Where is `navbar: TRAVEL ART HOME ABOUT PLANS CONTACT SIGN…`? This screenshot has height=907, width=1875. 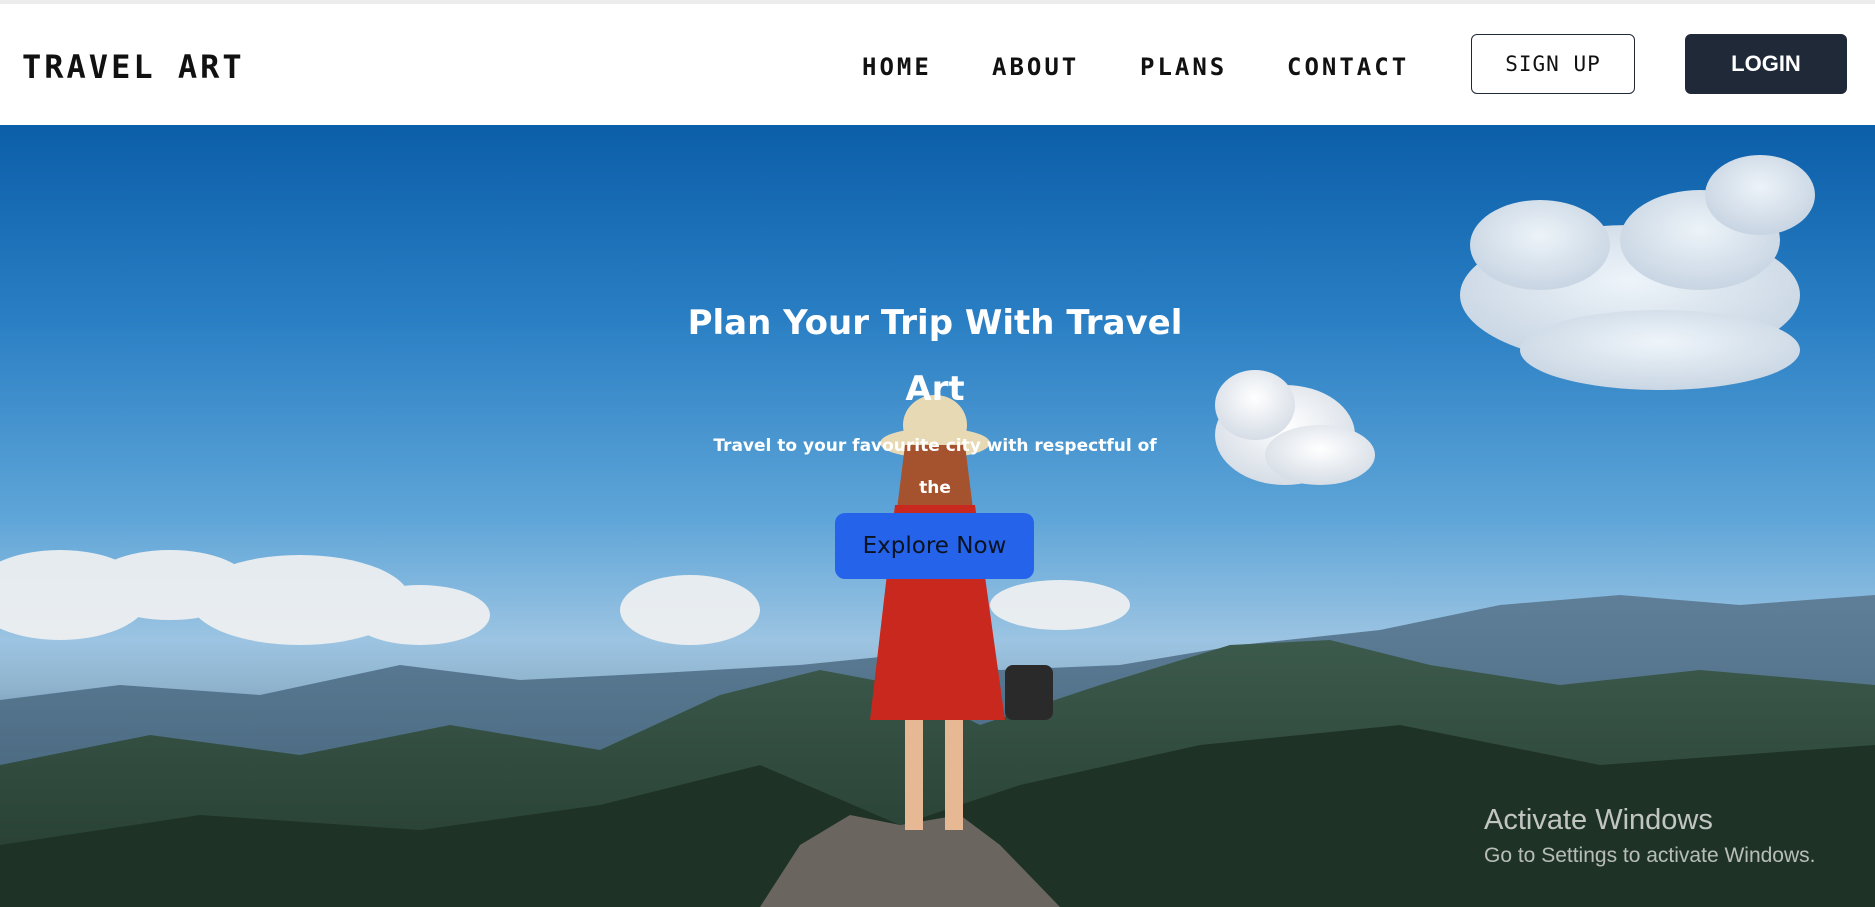 navbar: TRAVEL ART HOME ABOUT PLANS CONTACT SIGN… is located at coordinates (937, 64).